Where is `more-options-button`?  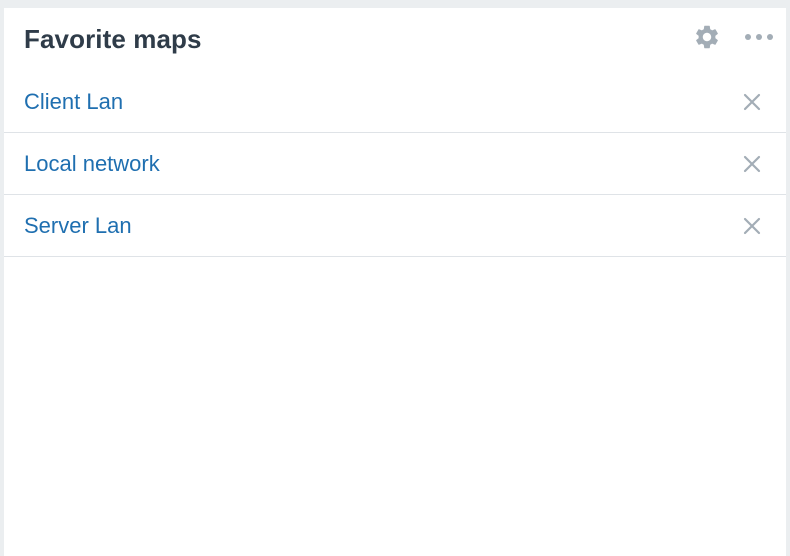
more-options-button is located at coordinates (759, 37).